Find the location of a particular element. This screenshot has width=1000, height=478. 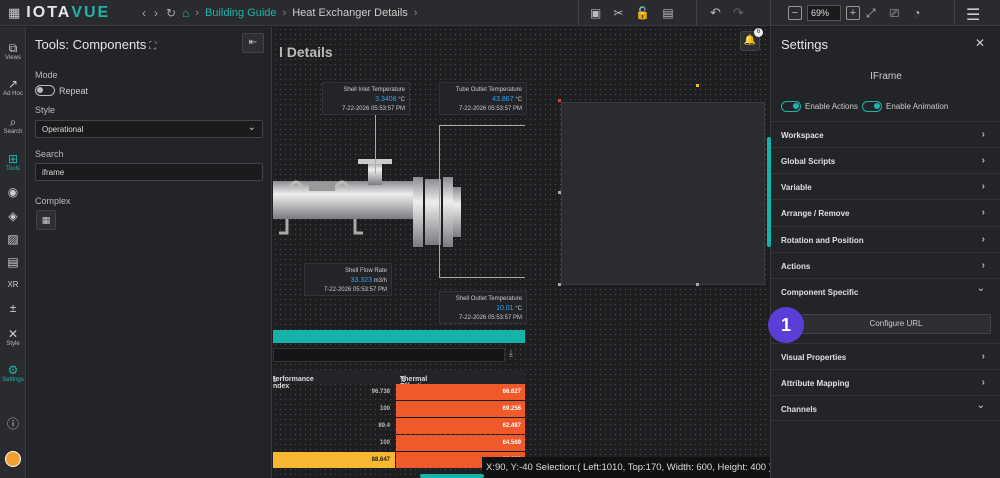

rail-note: ▤ is located at coordinates (13, 262).